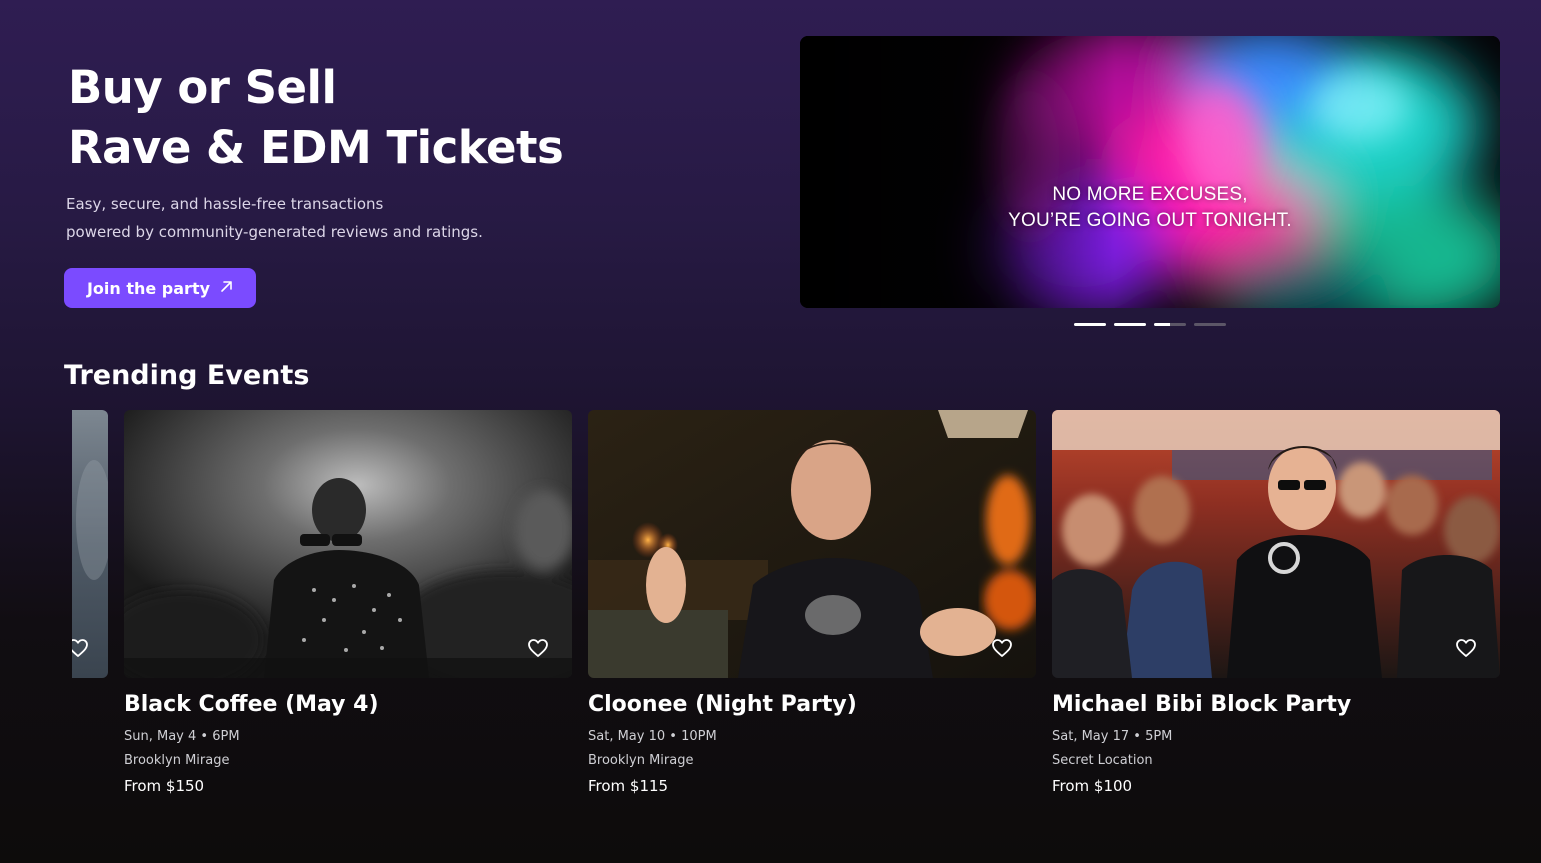 This screenshot has width=1541, height=863. What do you see at coordinates (1092, 786) in the screenshot?
I see `event-price: From $100` at bounding box center [1092, 786].